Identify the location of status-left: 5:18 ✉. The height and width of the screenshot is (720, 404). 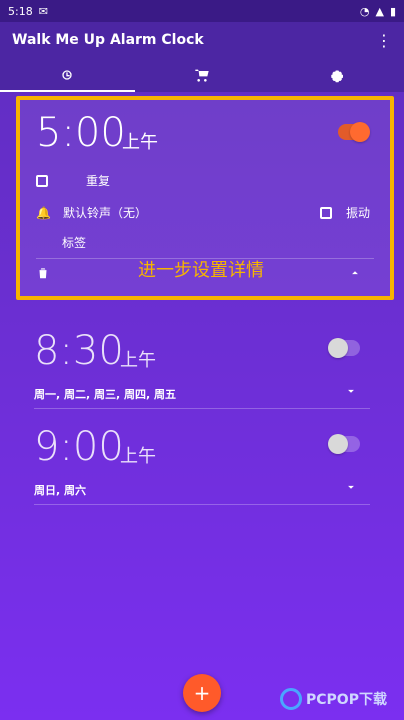
(28, 11).